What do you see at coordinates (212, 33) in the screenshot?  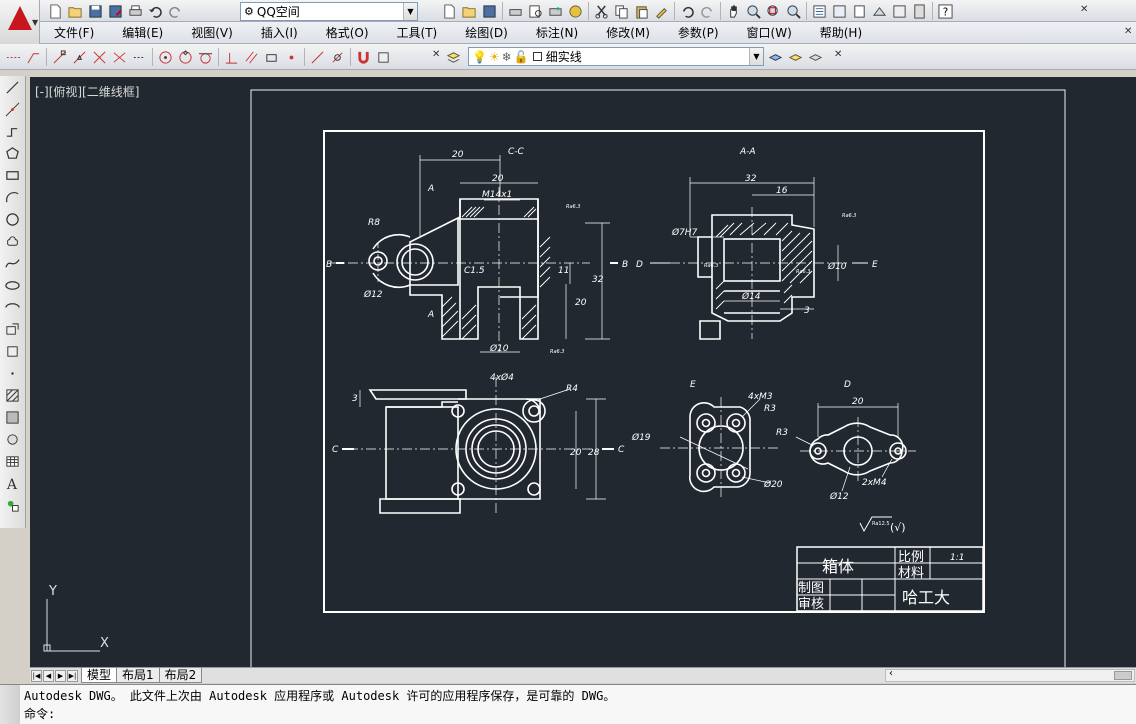 I see `menu-item: 视图(V)` at bounding box center [212, 33].